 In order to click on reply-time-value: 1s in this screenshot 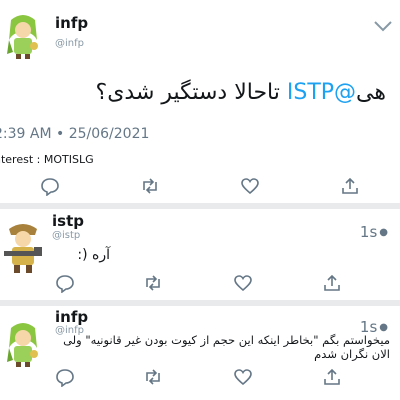, I will do `click(368, 232)`.